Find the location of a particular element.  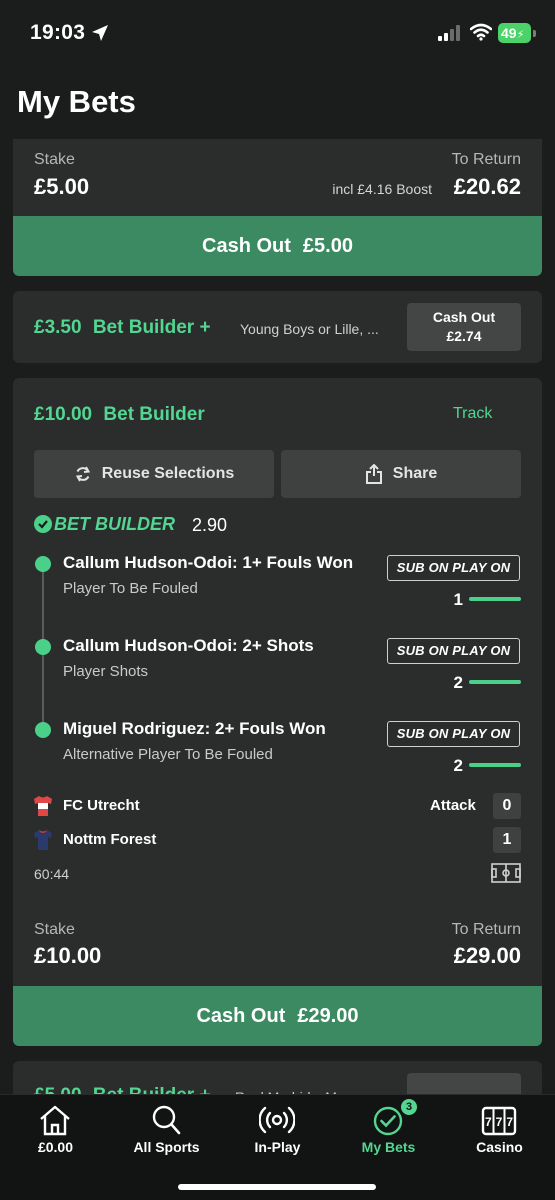

stake-amount: £10.00 is located at coordinates (68, 955).